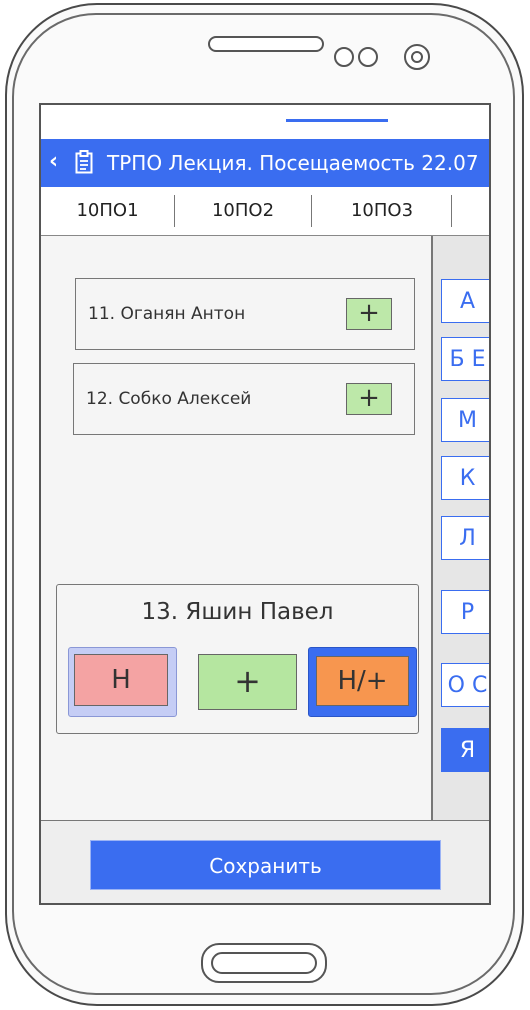 This screenshot has width=530, height=1010. What do you see at coordinates (465, 301) in the screenshot?
I see `index-letter-a: А` at bounding box center [465, 301].